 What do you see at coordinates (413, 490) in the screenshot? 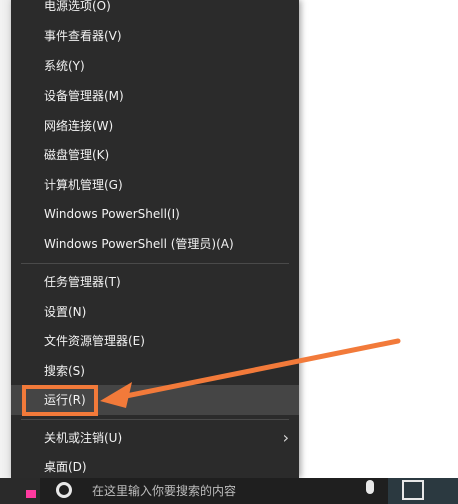
I see `task-view-icon` at bounding box center [413, 490].